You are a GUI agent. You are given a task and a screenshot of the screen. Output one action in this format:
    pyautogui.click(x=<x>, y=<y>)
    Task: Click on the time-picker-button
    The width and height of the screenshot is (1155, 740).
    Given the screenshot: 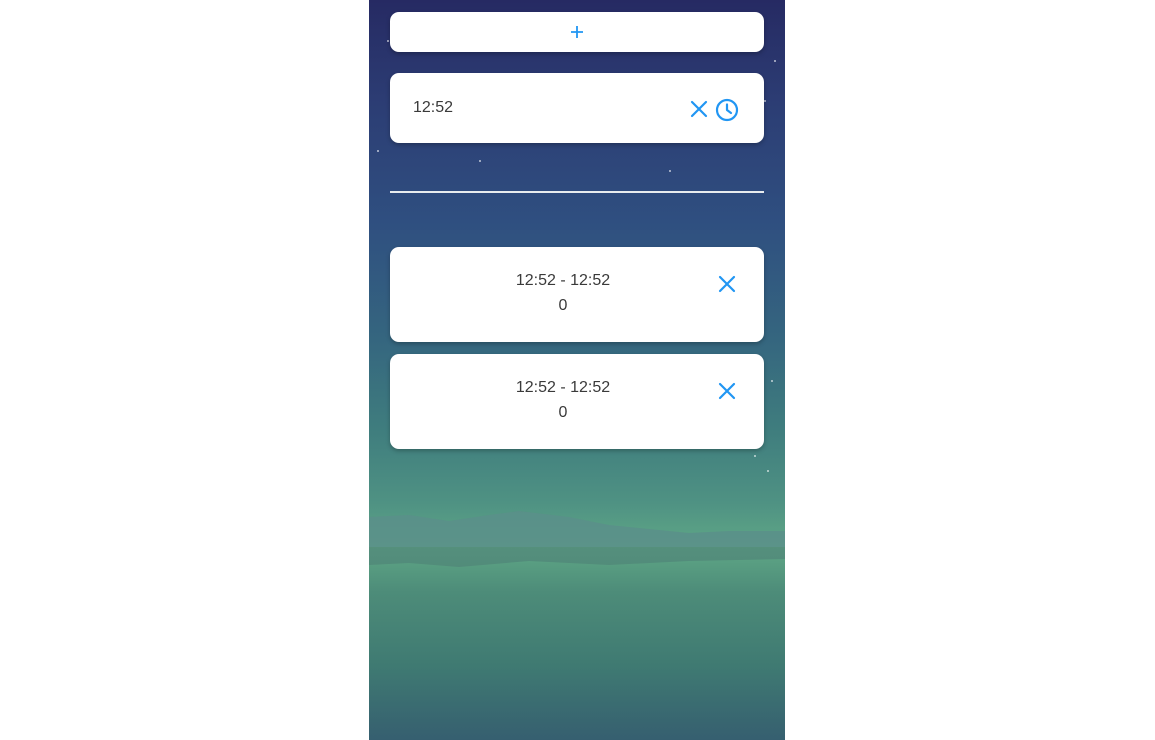 What is the action you would take?
    pyautogui.click(x=727, y=110)
    